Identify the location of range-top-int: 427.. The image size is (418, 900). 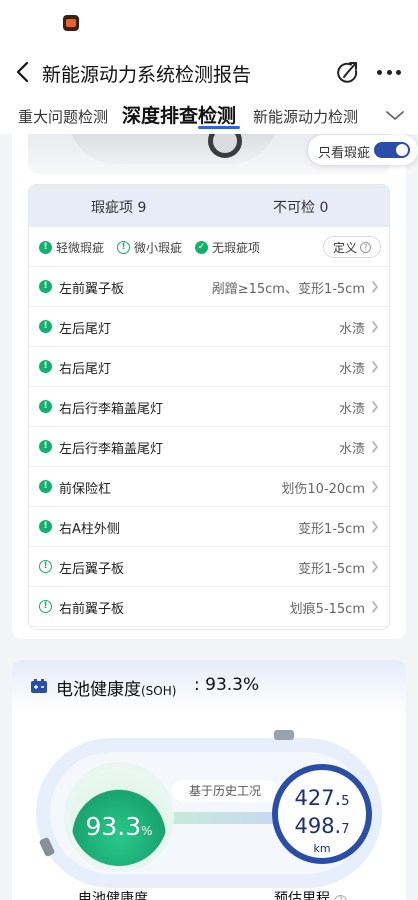
(318, 798).